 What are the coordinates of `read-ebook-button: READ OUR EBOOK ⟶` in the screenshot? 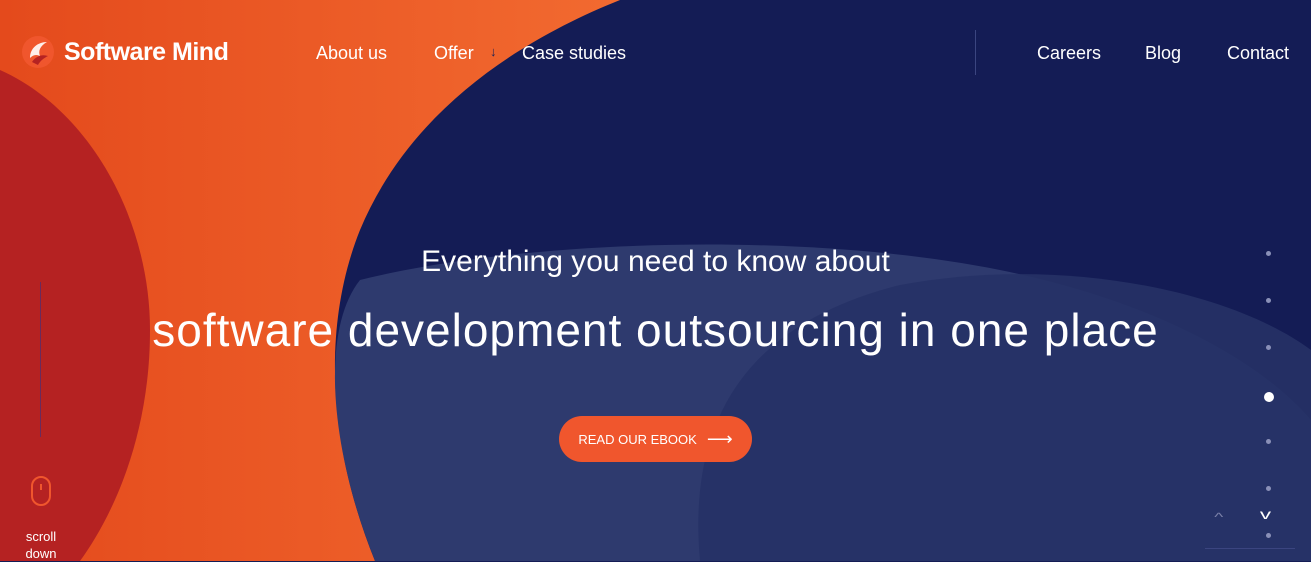 It's located at (655, 439).